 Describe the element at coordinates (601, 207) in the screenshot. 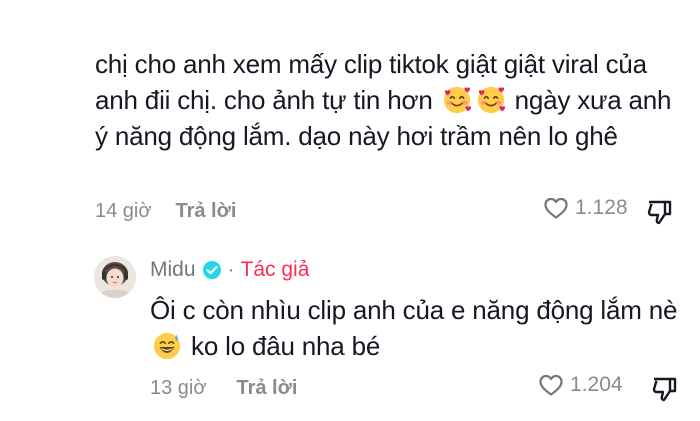

I see `comment-like-count: 1.128` at that location.